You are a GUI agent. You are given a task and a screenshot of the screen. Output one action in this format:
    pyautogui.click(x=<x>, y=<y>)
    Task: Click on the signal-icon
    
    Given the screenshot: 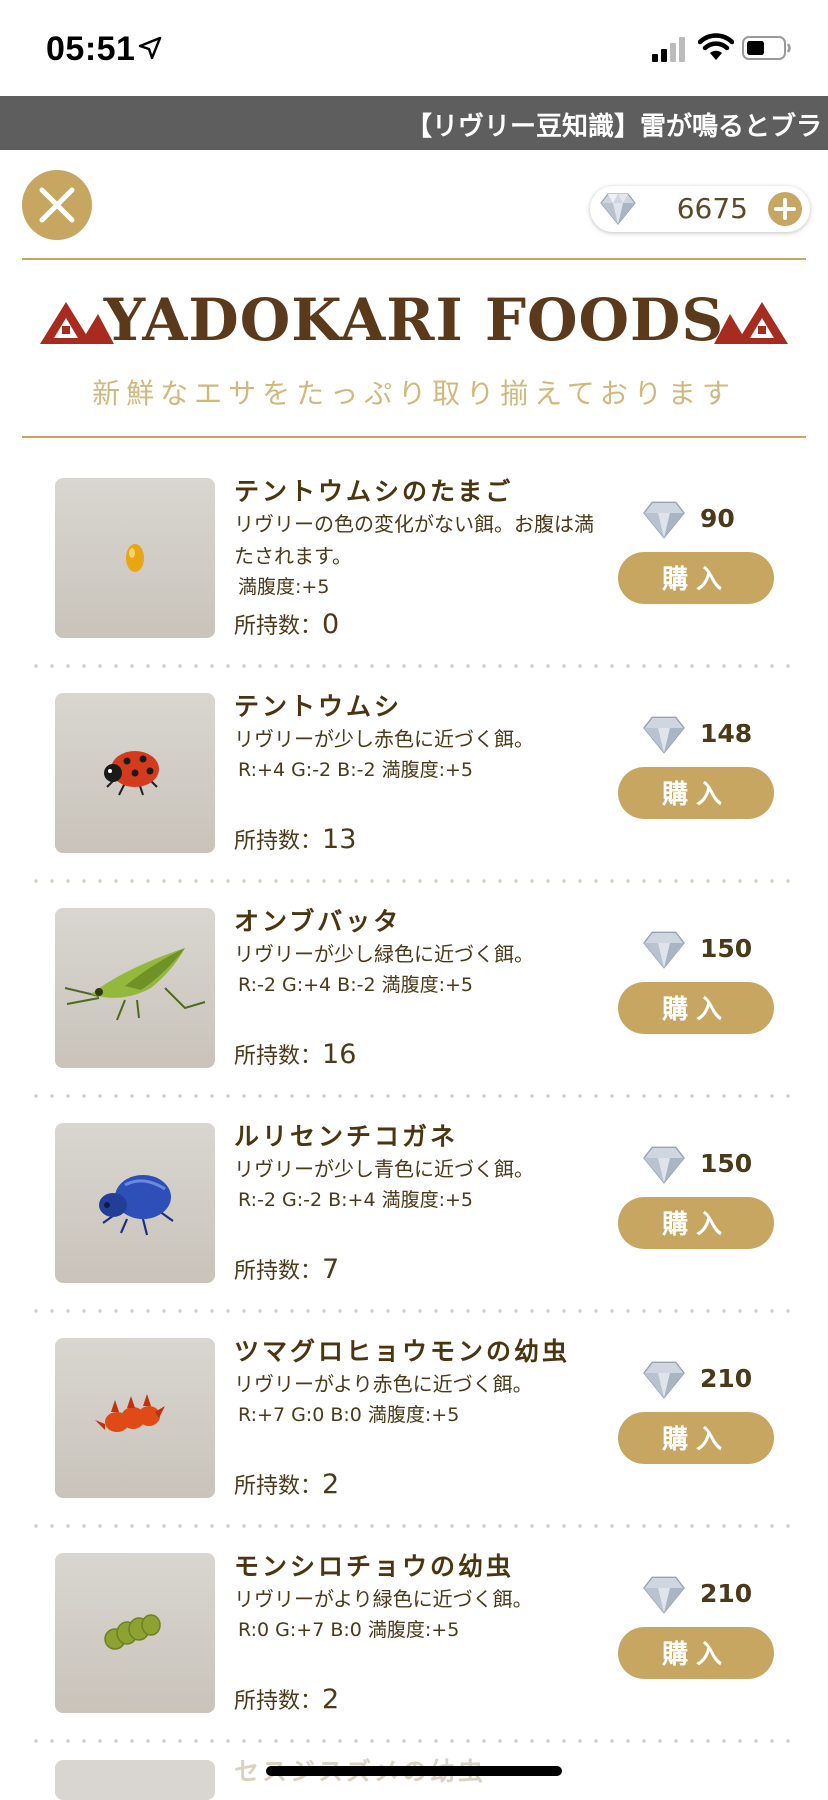 What is the action you would take?
    pyautogui.click(x=668, y=49)
    